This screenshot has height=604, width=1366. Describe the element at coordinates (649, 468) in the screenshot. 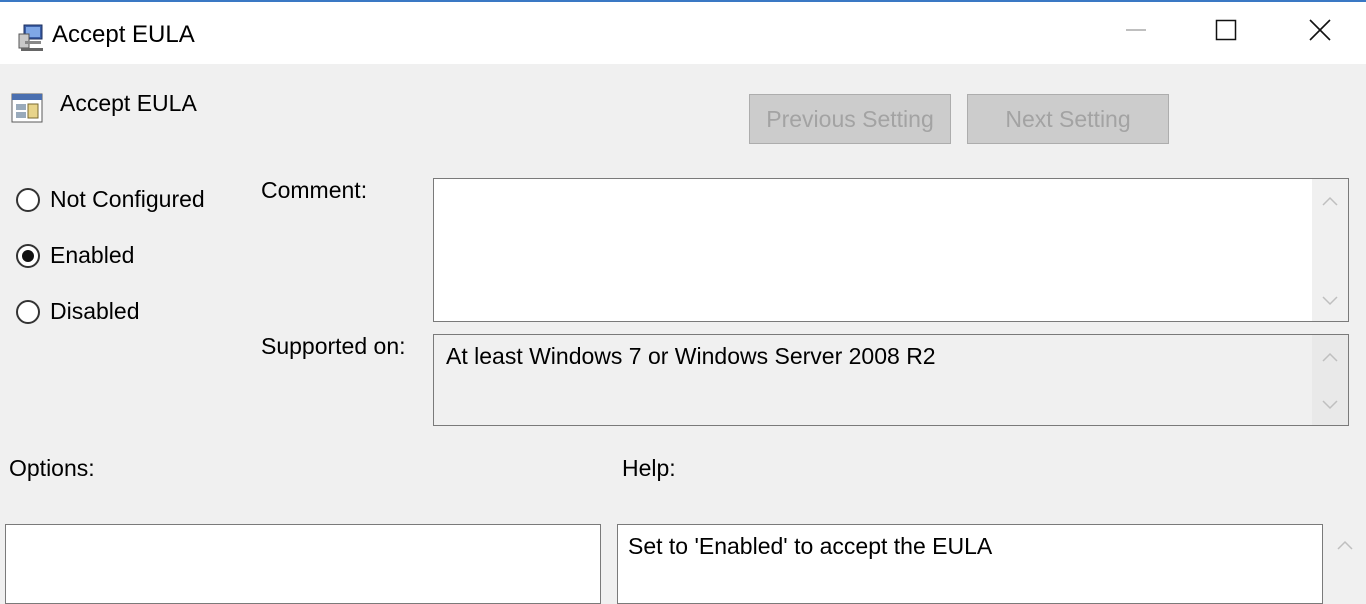

I see `help-label: Help:` at that location.